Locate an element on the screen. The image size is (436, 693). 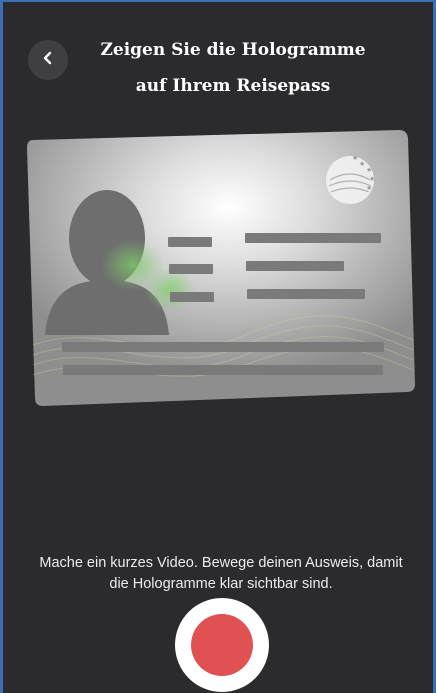
back-button is located at coordinates (48, 60).